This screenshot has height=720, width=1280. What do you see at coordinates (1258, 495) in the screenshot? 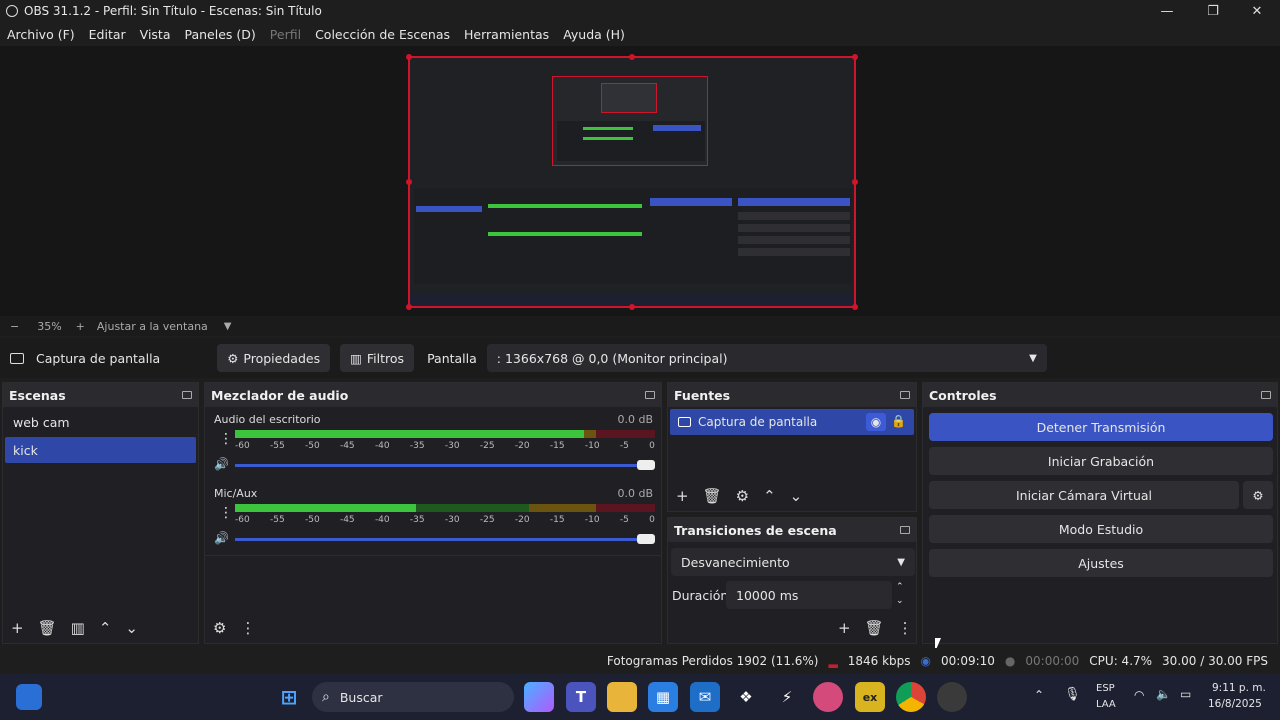
I see `virtual-camera-settings-icon: ⚙` at bounding box center [1258, 495].